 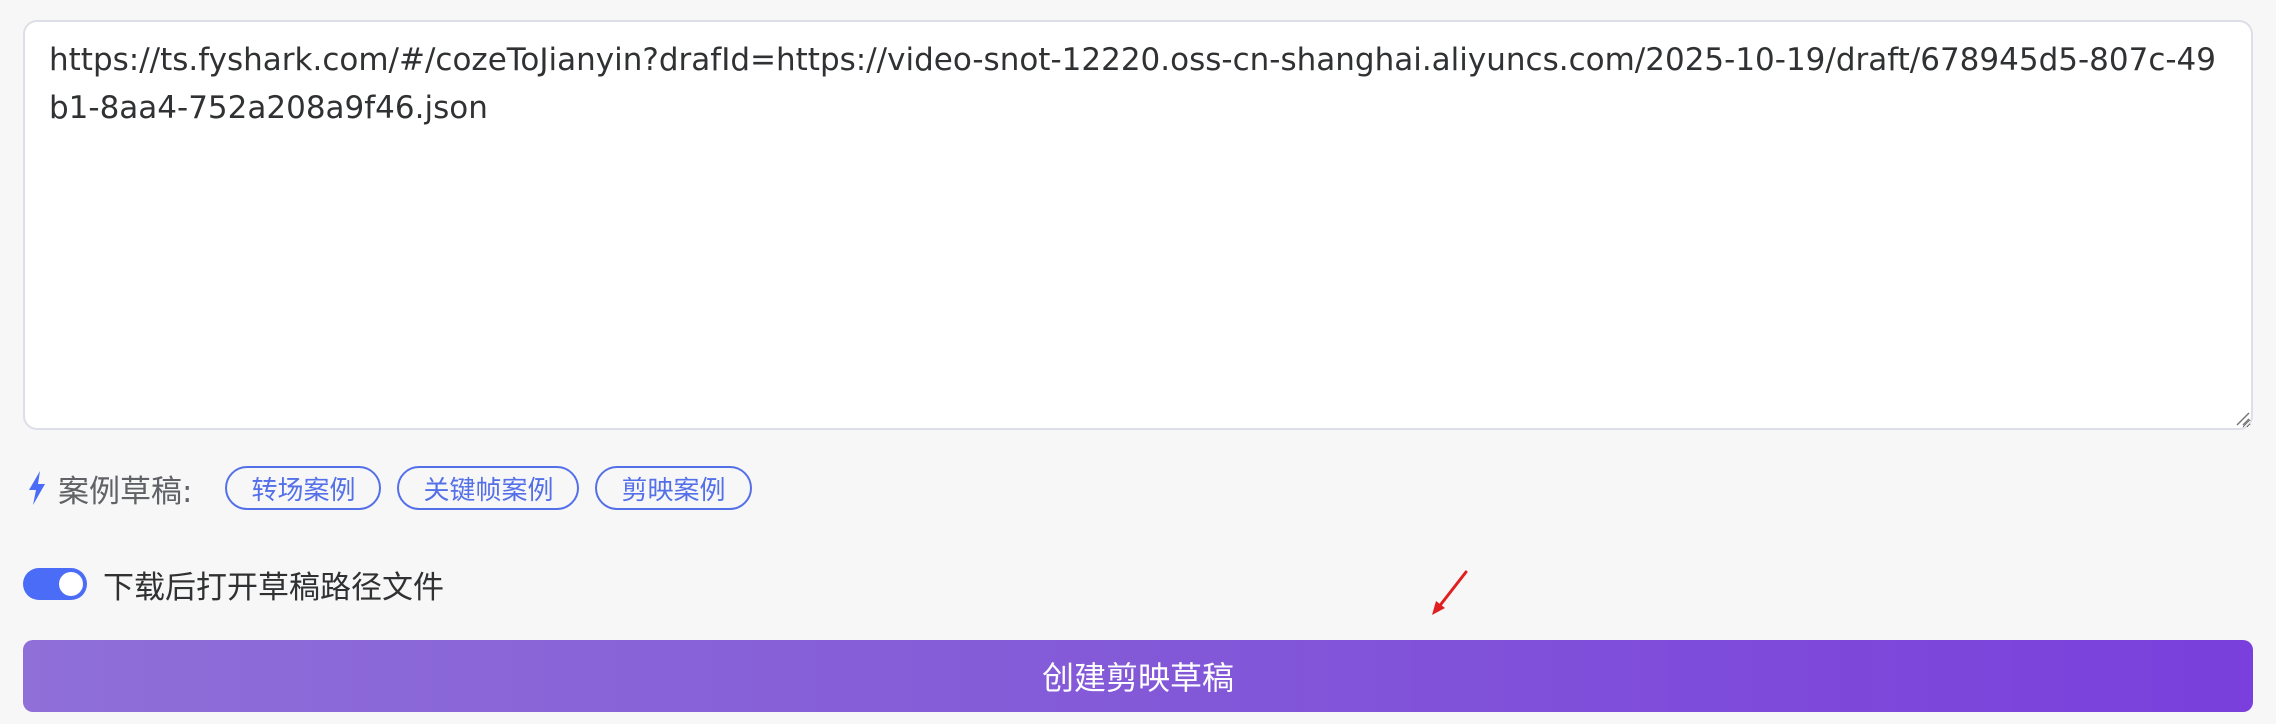 What do you see at coordinates (37, 488) in the screenshot?
I see `bolt-icon` at bounding box center [37, 488].